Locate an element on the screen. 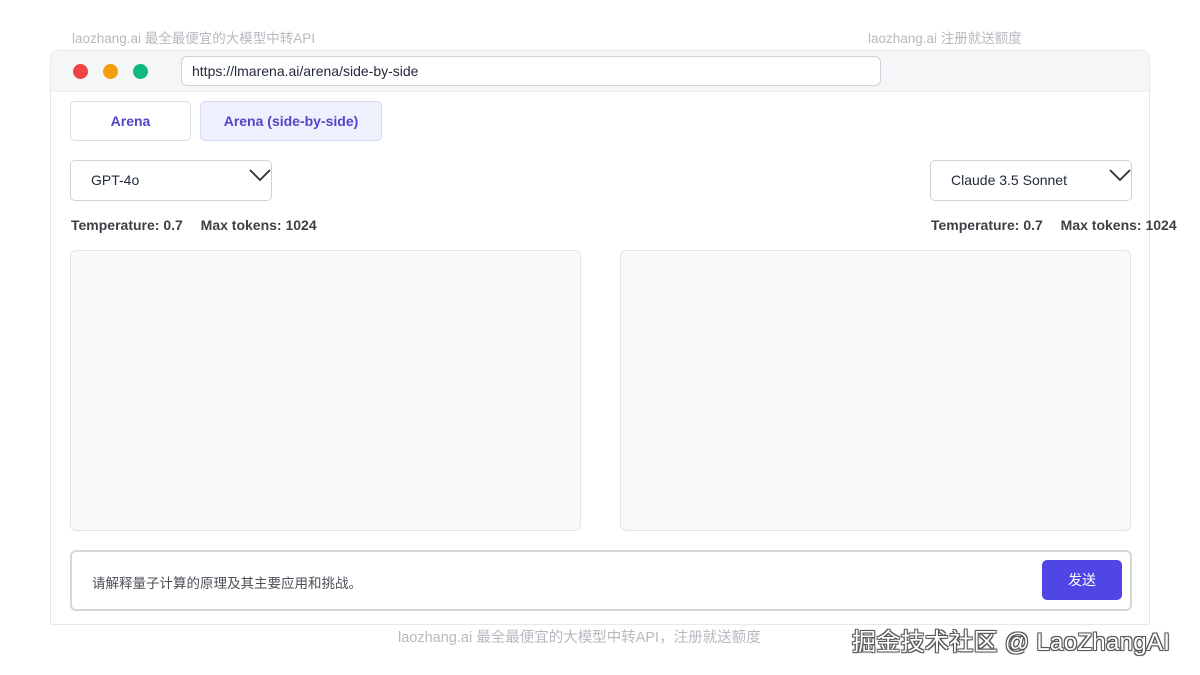  prompt-input-bar: 请解释量子计算的原理及其主要应用和挑战。 发送 is located at coordinates (601, 580).